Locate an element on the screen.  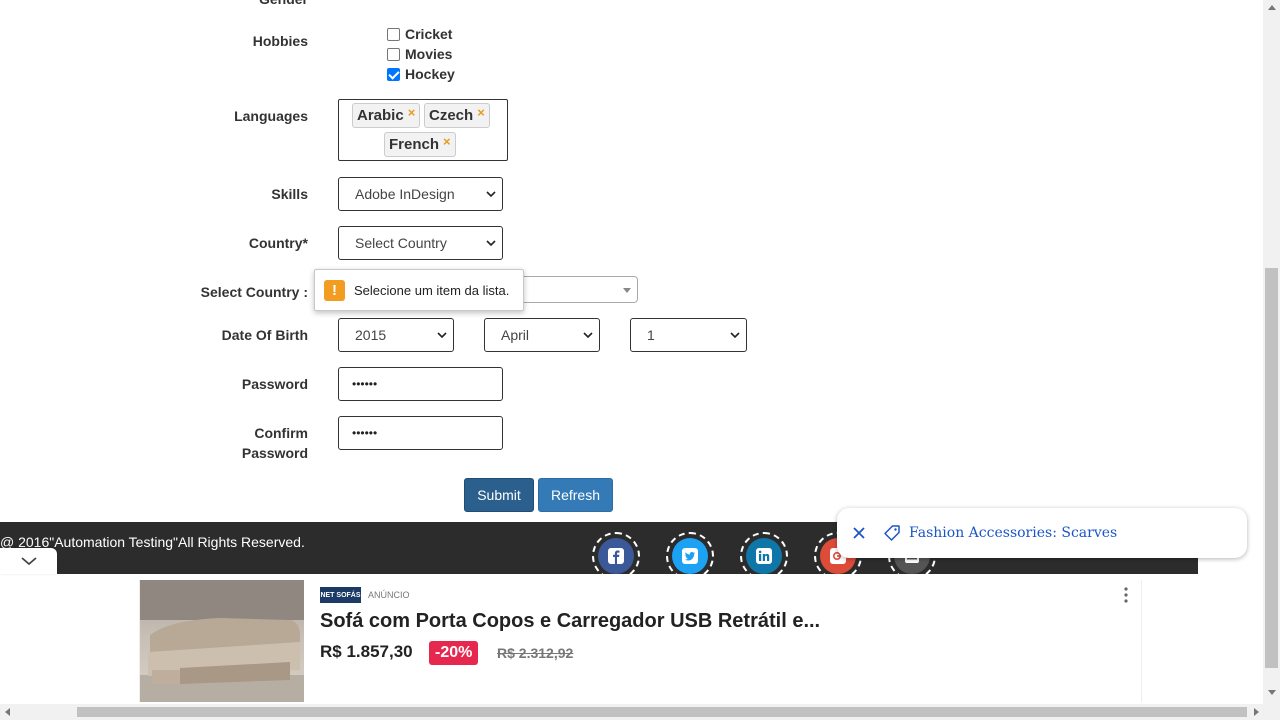
ad-price: R$ 1.857,30 is located at coordinates (366, 651).